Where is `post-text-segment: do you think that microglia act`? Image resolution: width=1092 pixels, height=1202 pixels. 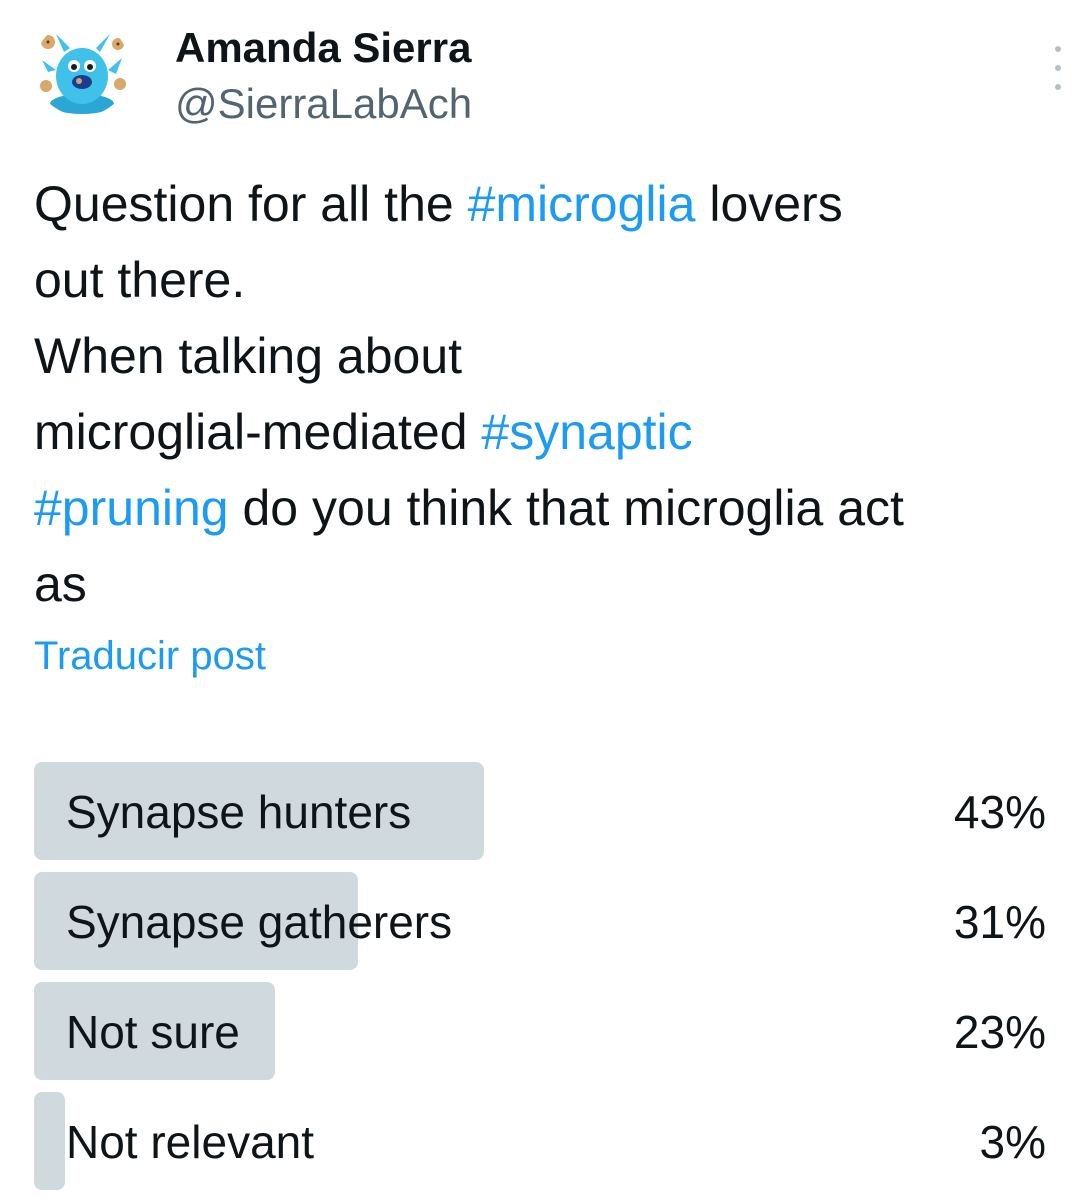 post-text-segment: do you think that microglia act is located at coordinates (566, 508).